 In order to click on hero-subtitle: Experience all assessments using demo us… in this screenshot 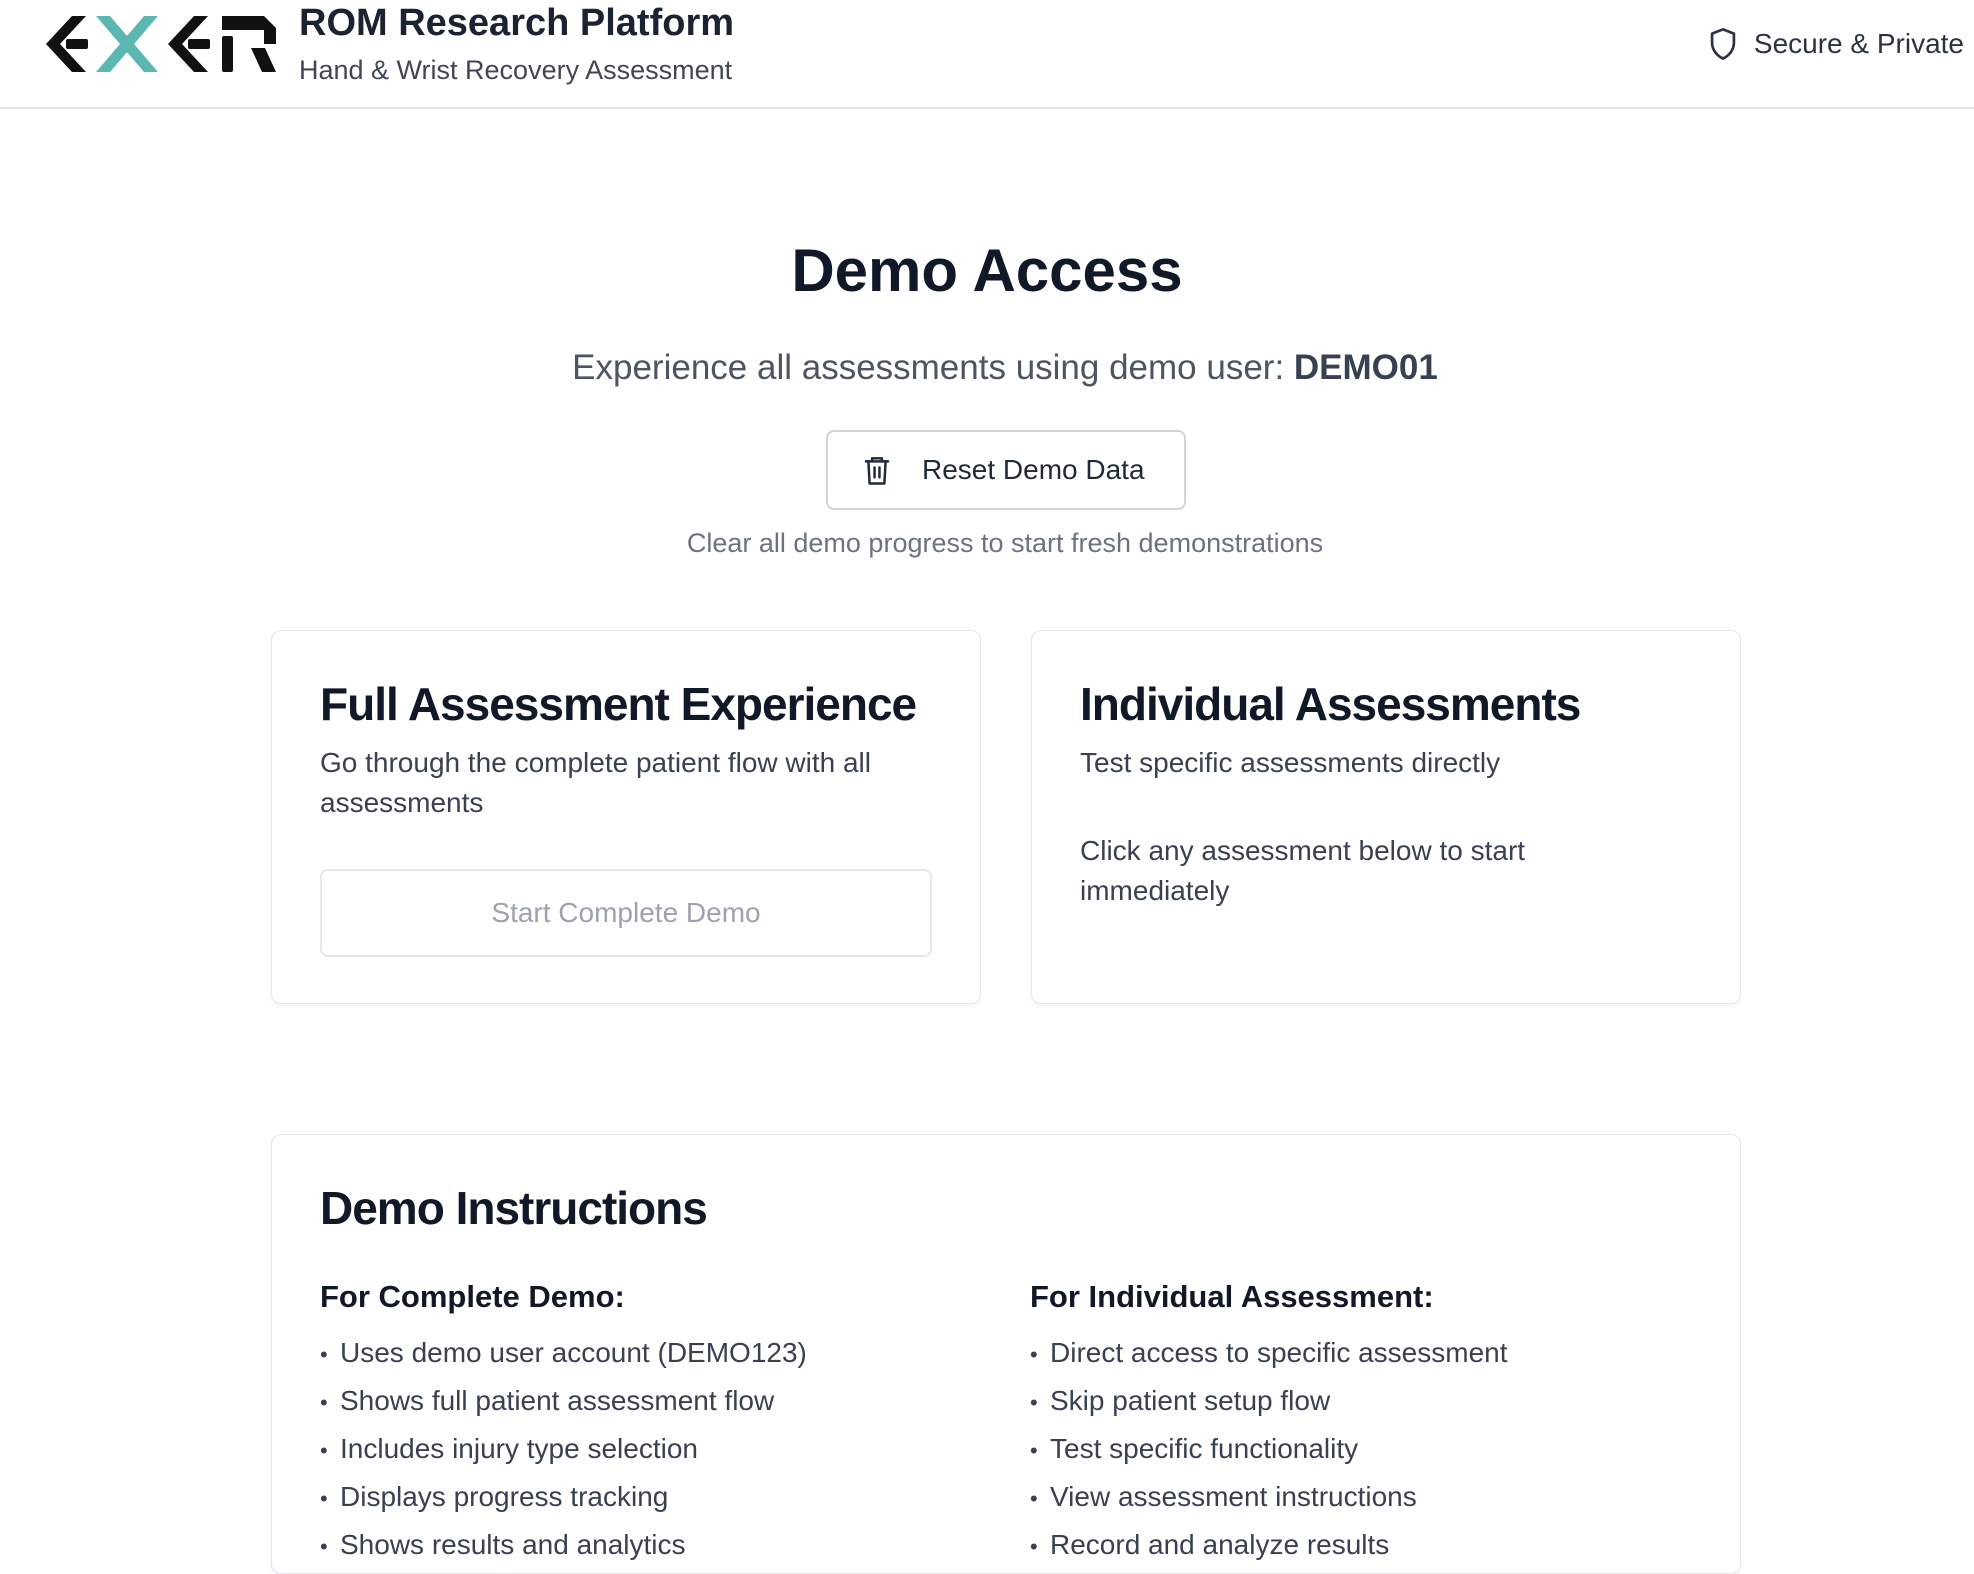, I will do `click(987, 368)`.